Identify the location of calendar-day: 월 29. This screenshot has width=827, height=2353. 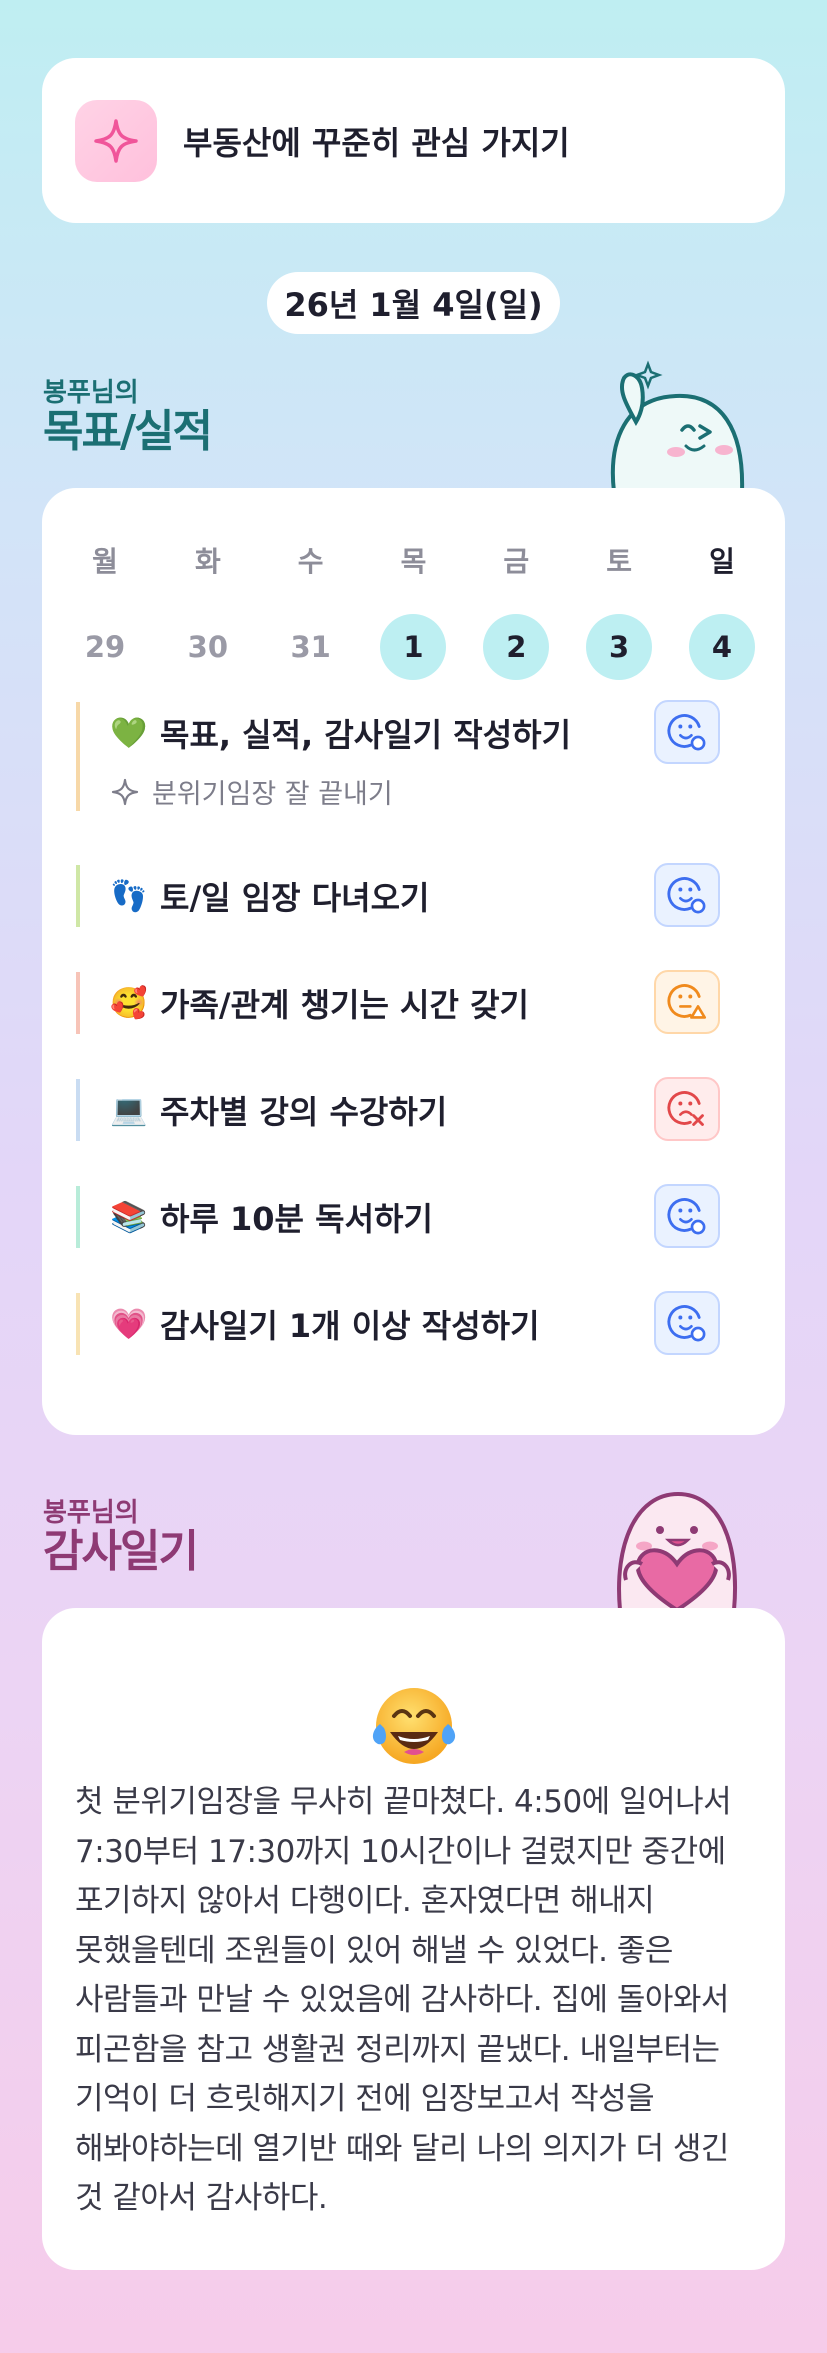
(105, 610).